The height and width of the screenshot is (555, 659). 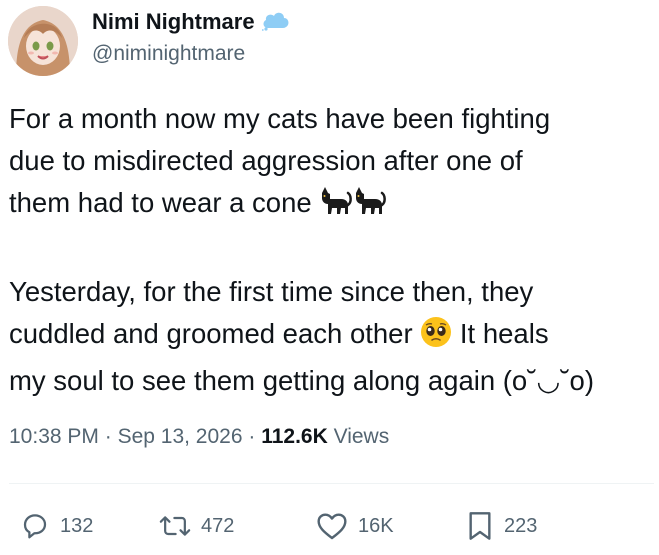 What do you see at coordinates (164, 202) in the screenshot?
I see `text-line: them had to wear a cone` at bounding box center [164, 202].